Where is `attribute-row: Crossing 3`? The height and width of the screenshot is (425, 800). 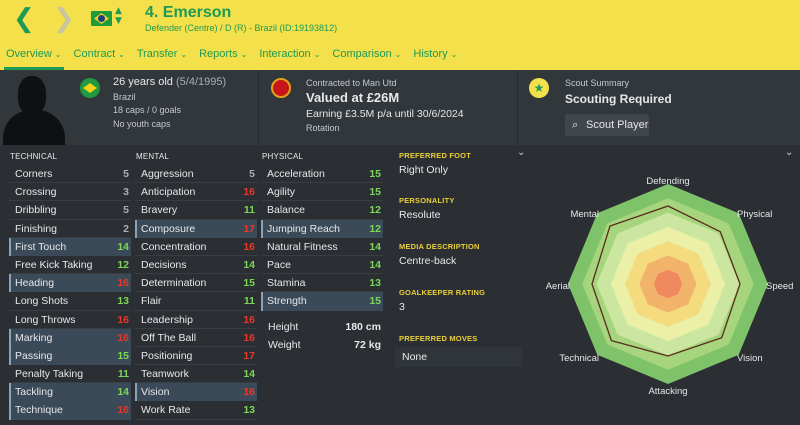 attribute-row: Crossing 3 is located at coordinates (70, 192).